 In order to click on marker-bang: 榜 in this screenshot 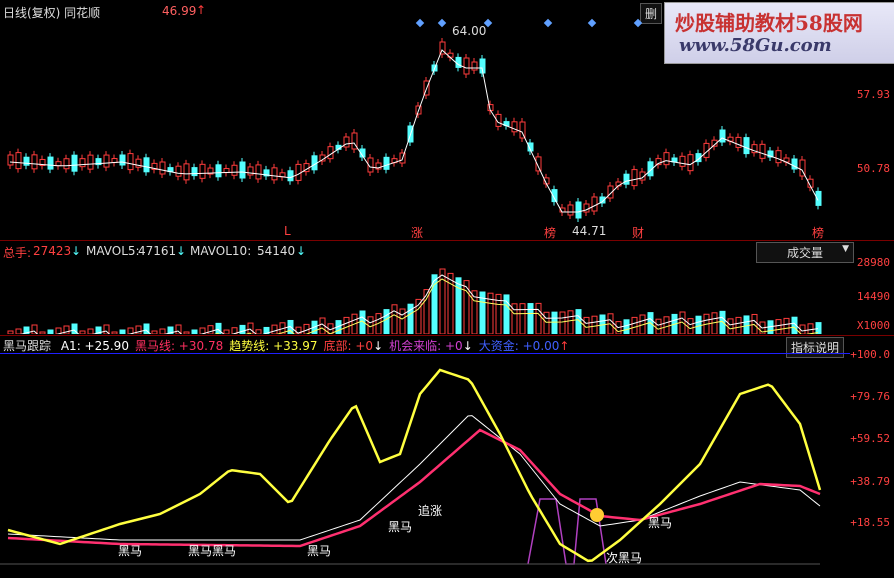, I will do `click(550, 233)`.